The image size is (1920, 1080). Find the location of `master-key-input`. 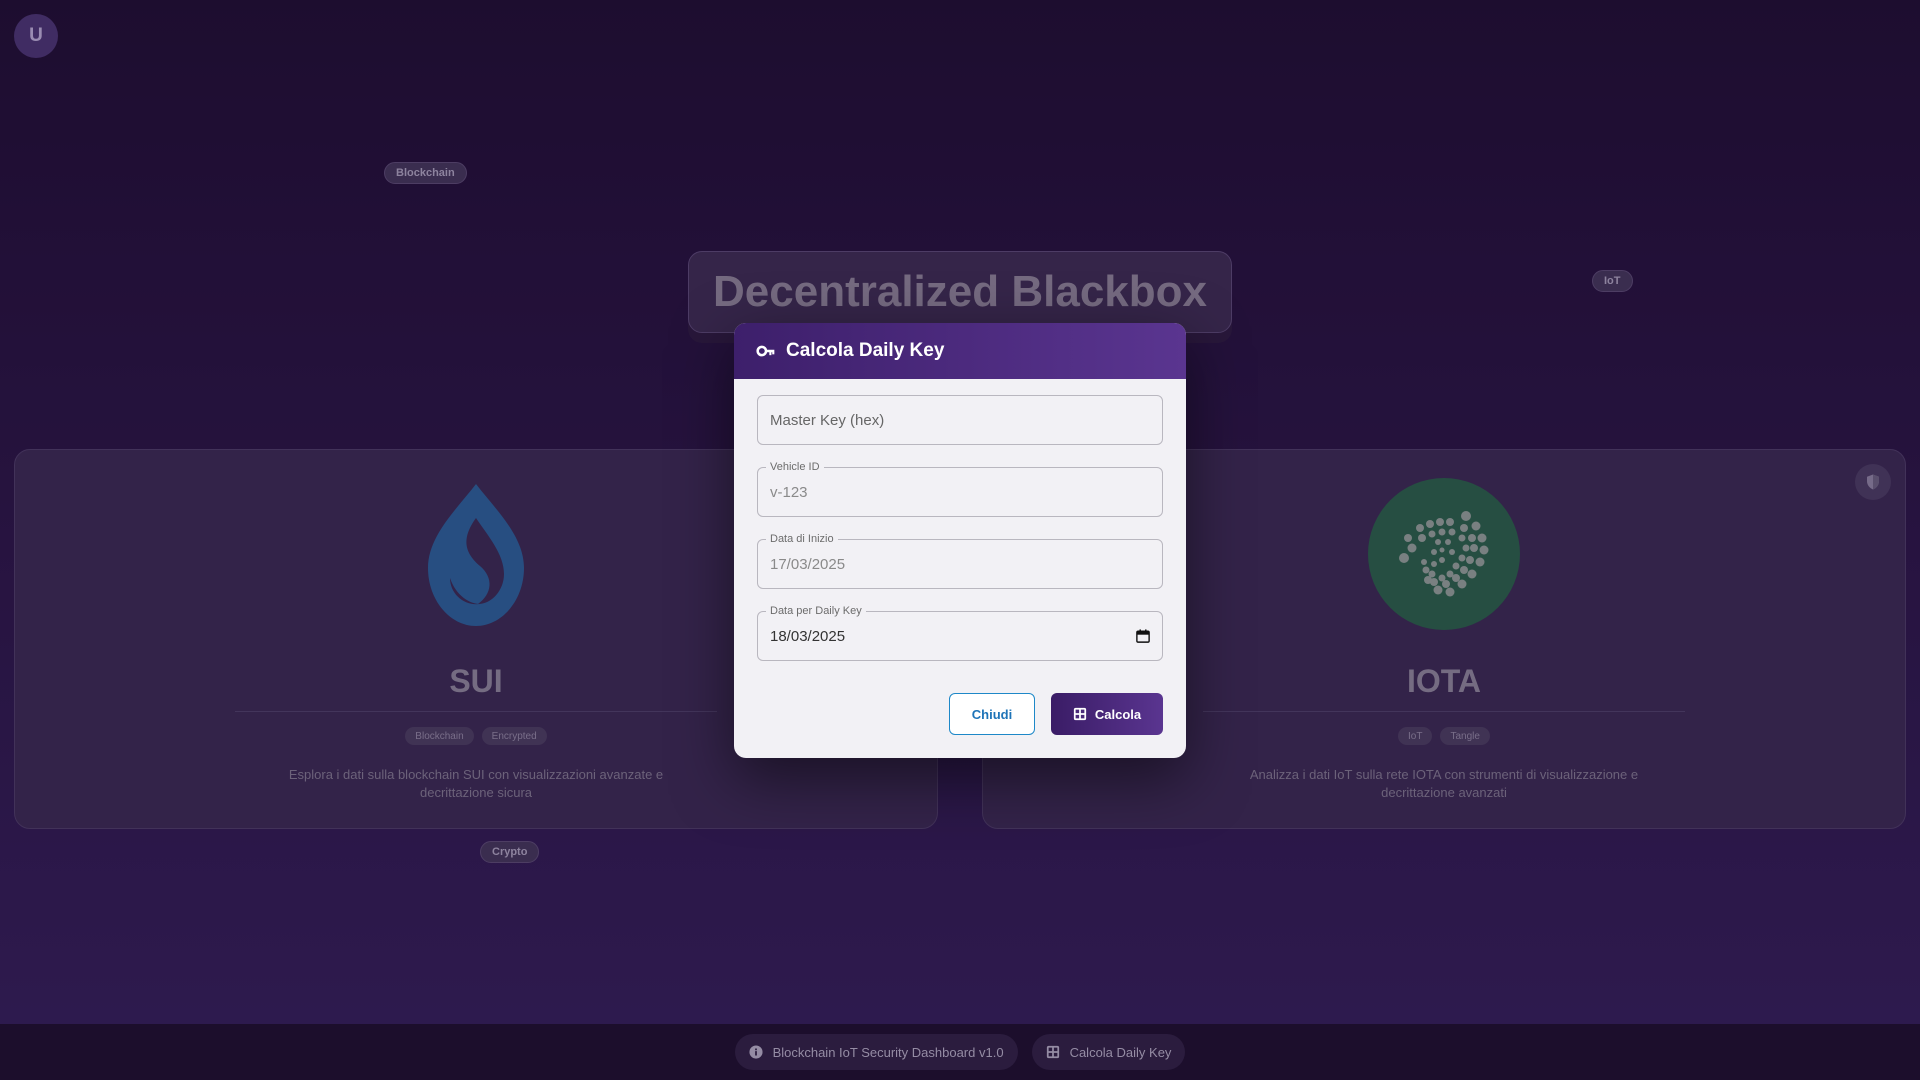

master-key-input is located at coordinates (950, 420).